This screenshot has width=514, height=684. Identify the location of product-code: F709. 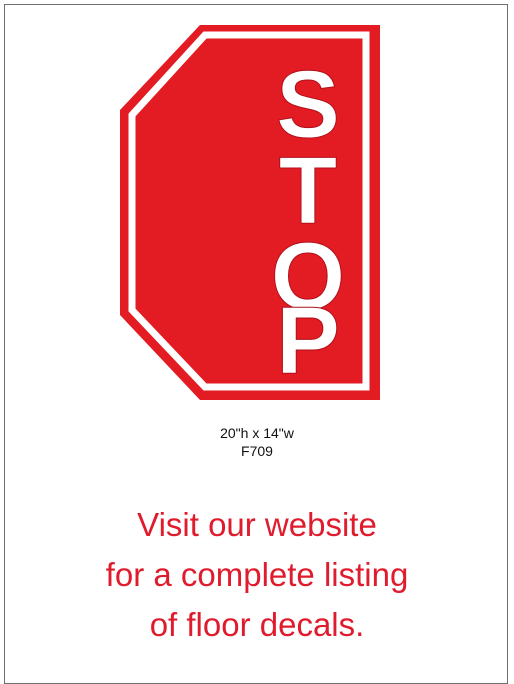
(257, 451).